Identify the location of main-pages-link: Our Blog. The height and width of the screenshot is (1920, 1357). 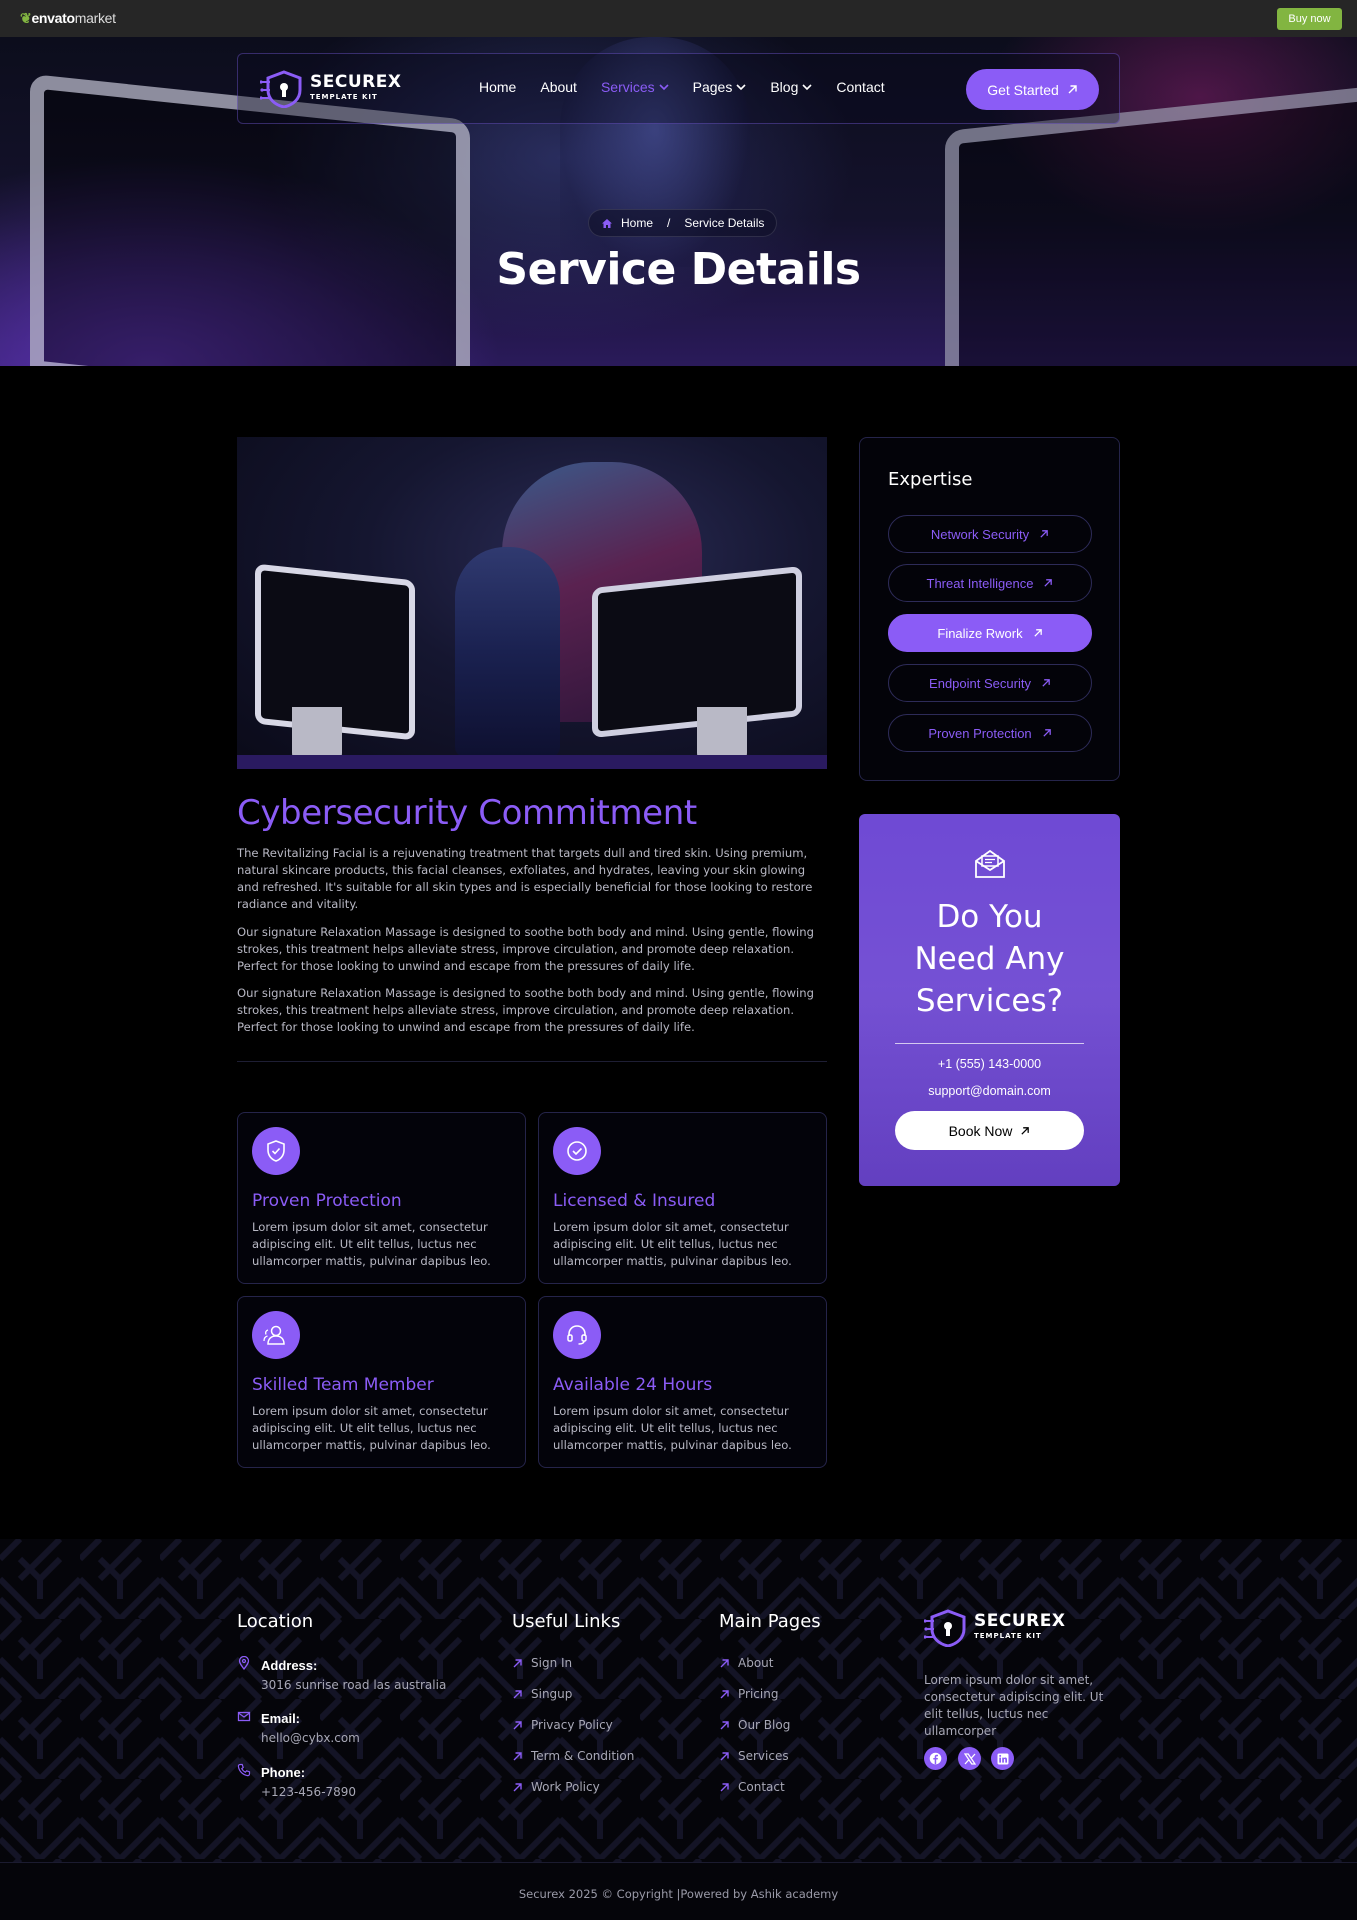
(754, 1725).